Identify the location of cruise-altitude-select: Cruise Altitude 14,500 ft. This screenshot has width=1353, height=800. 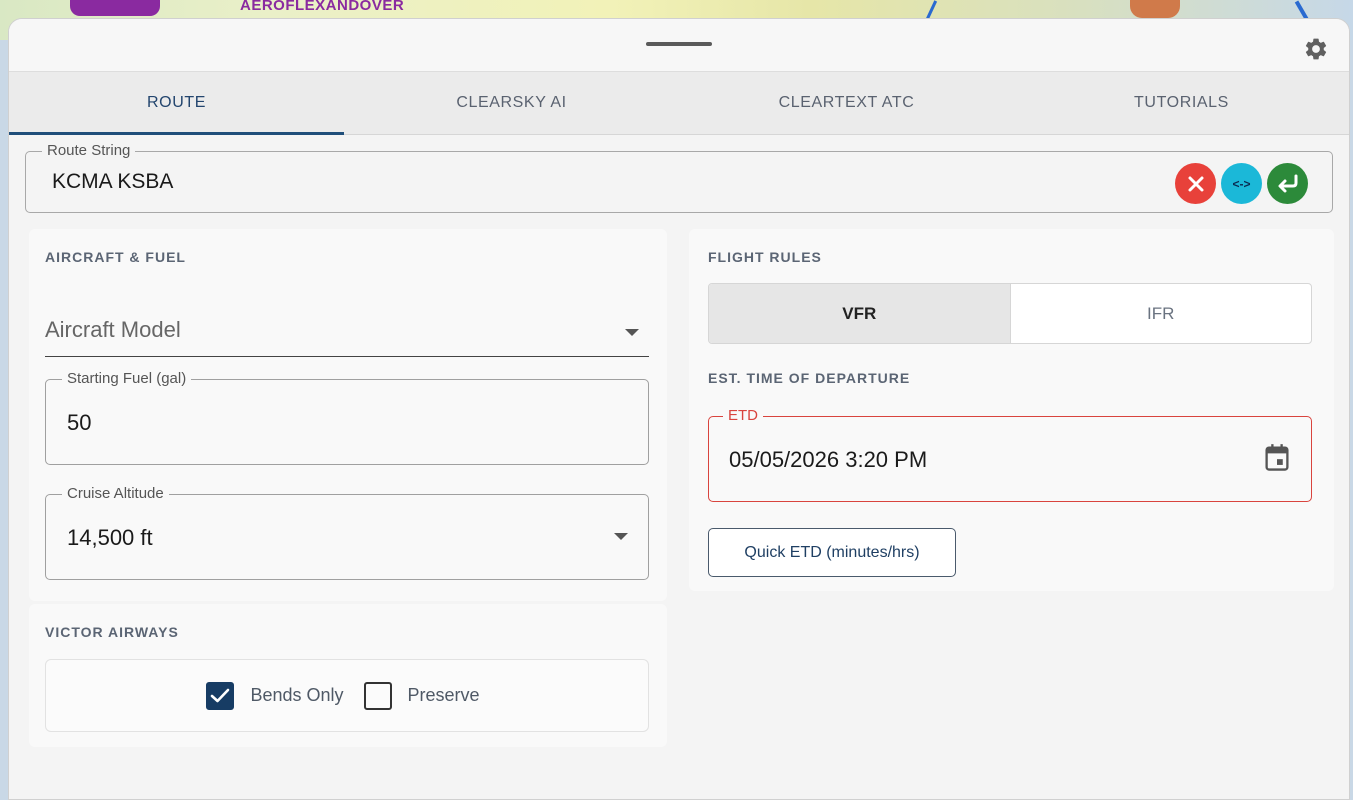
(347, 532).